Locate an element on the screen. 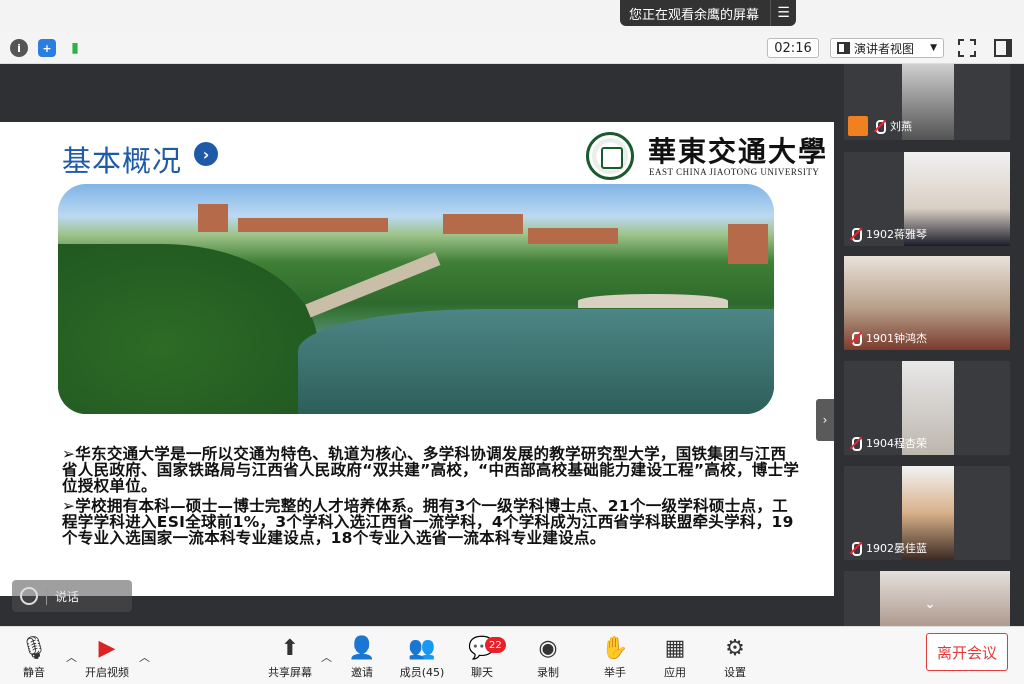 The image size is (1024, 684). university-seal-logo is located at coordinates (610, 156).